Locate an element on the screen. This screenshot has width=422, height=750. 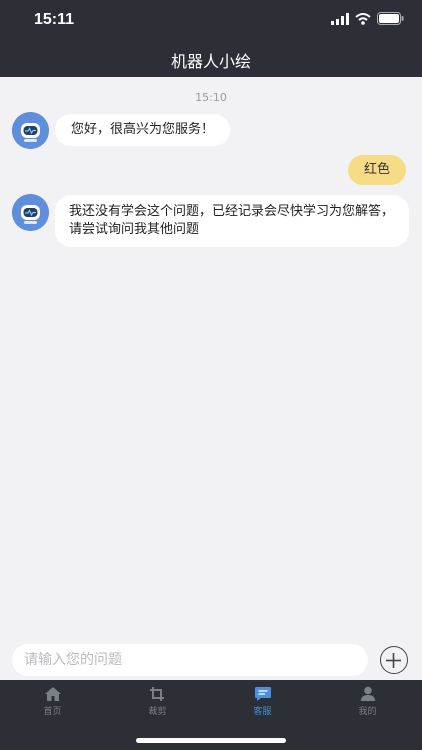
input-bar is located at coordinates (211, 660).